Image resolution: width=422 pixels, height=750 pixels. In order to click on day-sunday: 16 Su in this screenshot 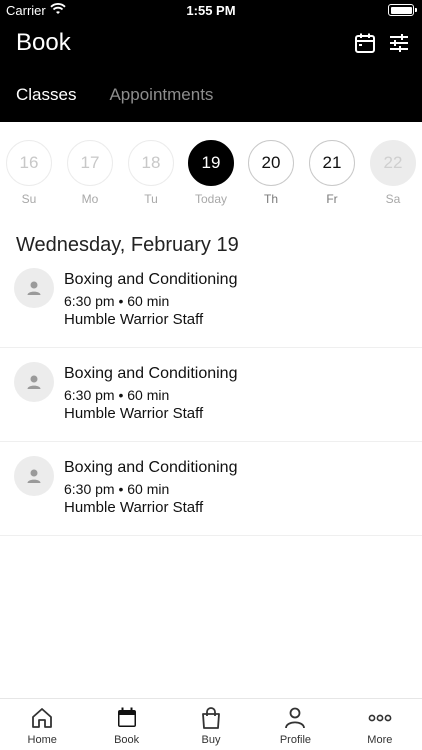, I will do `click(29, 173)`.